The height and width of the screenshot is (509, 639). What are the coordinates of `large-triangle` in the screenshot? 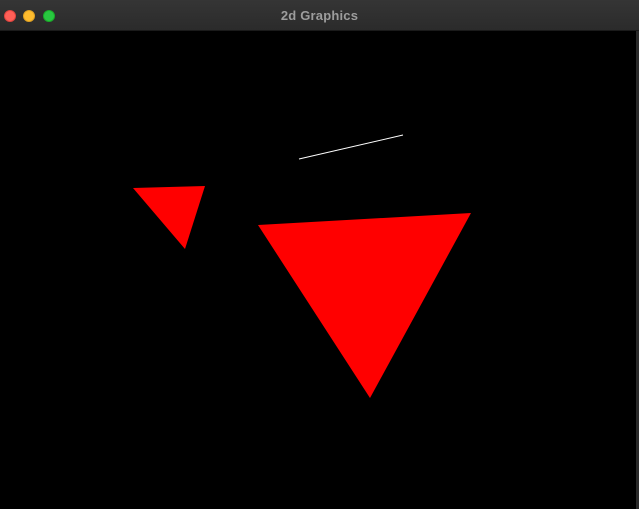 It's located at (364, 305).